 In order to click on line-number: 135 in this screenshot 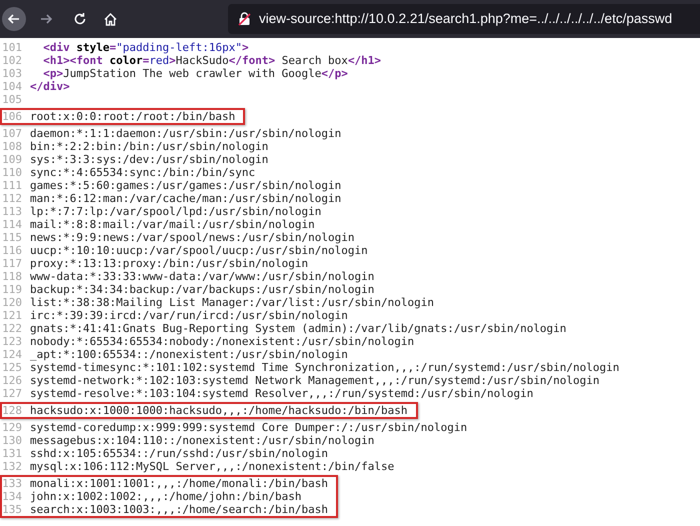, I will do `click(12, 509)`.